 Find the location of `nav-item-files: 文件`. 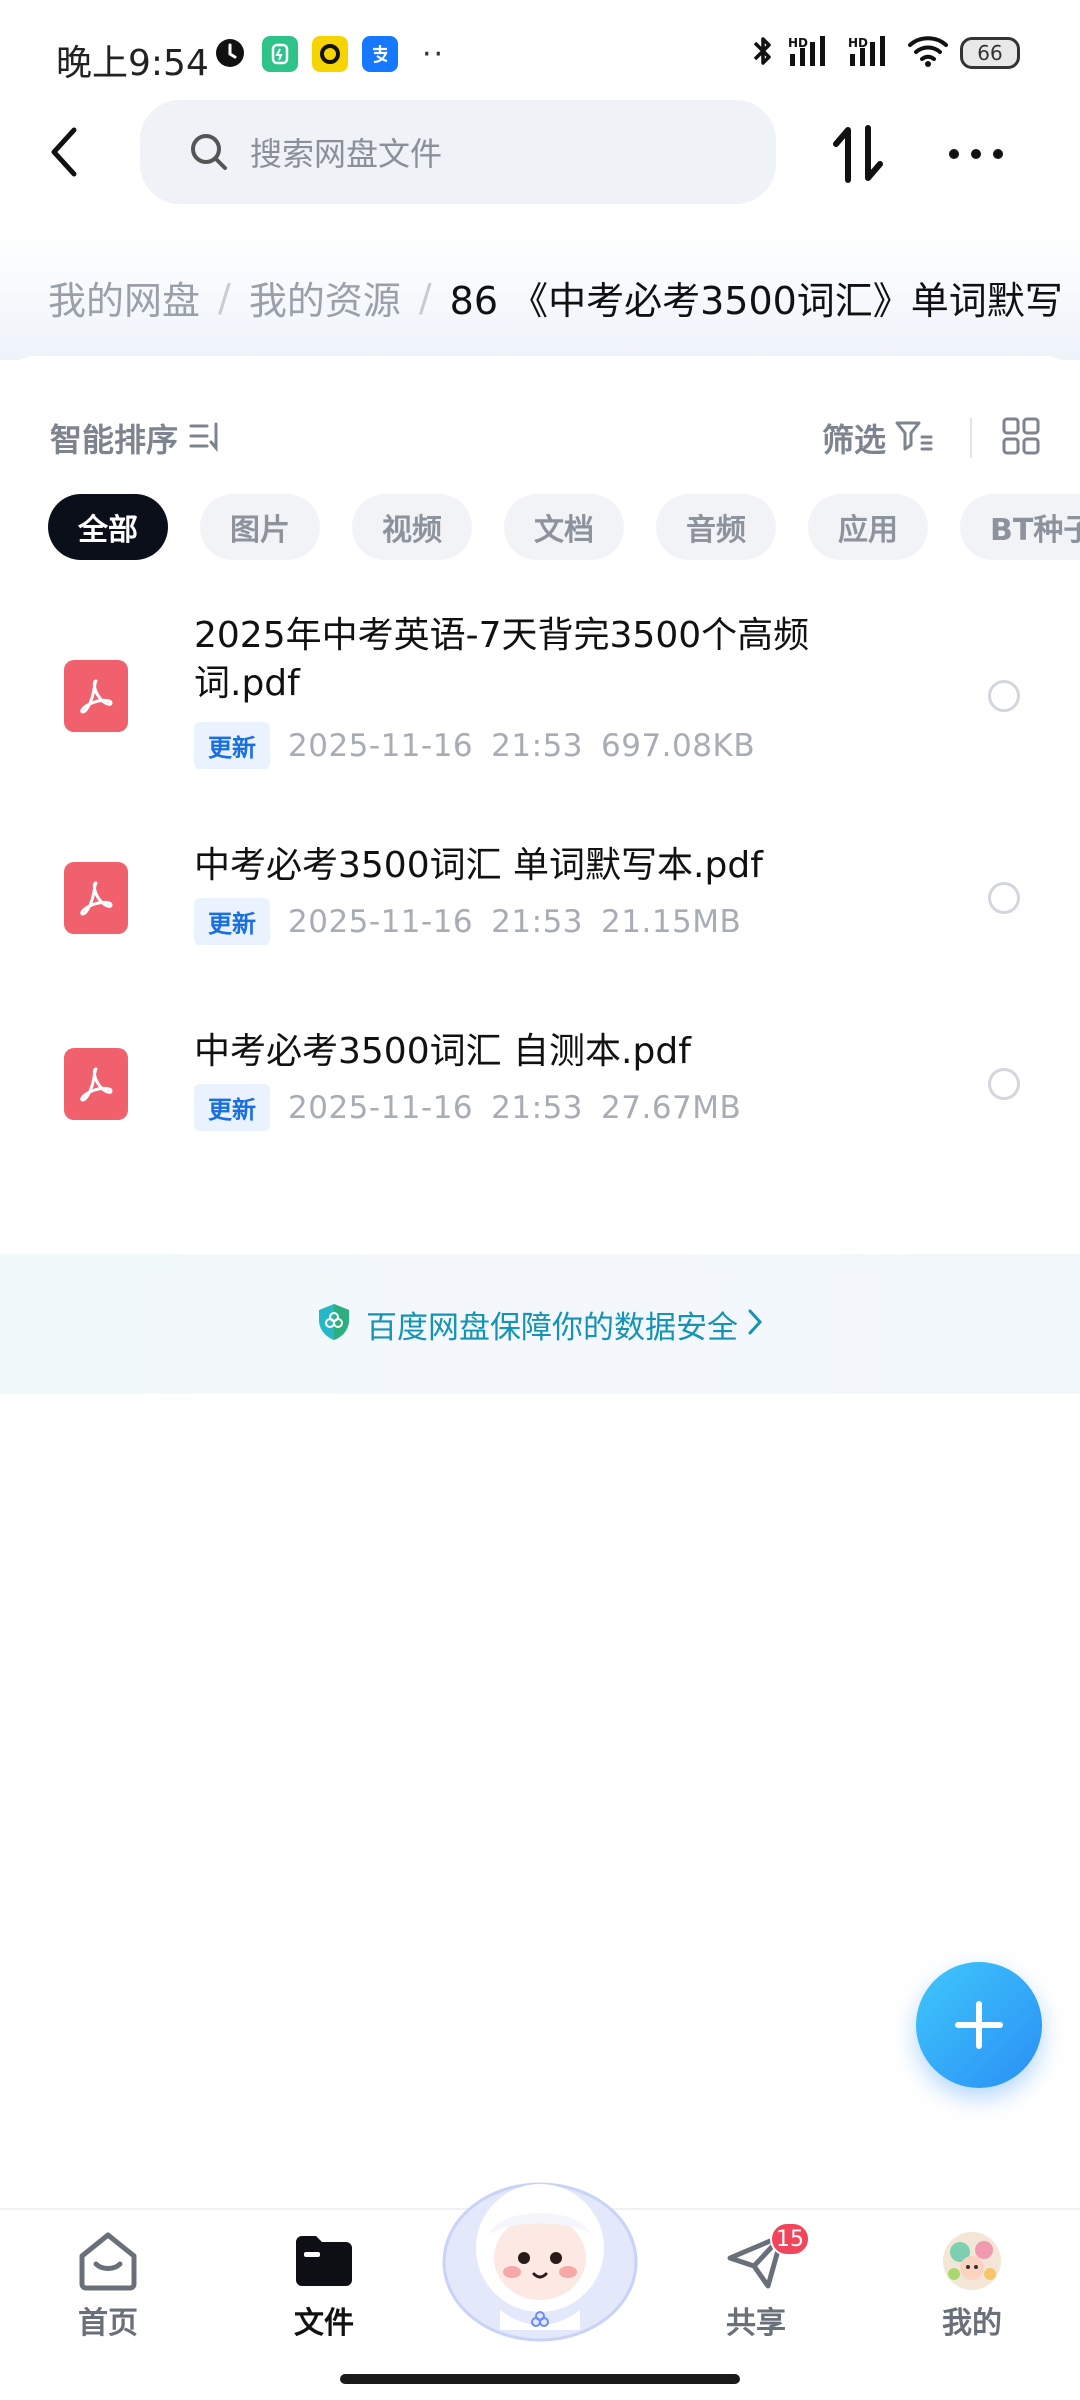

nav-item-files: 文件 is located at coordinates (324, 2286).